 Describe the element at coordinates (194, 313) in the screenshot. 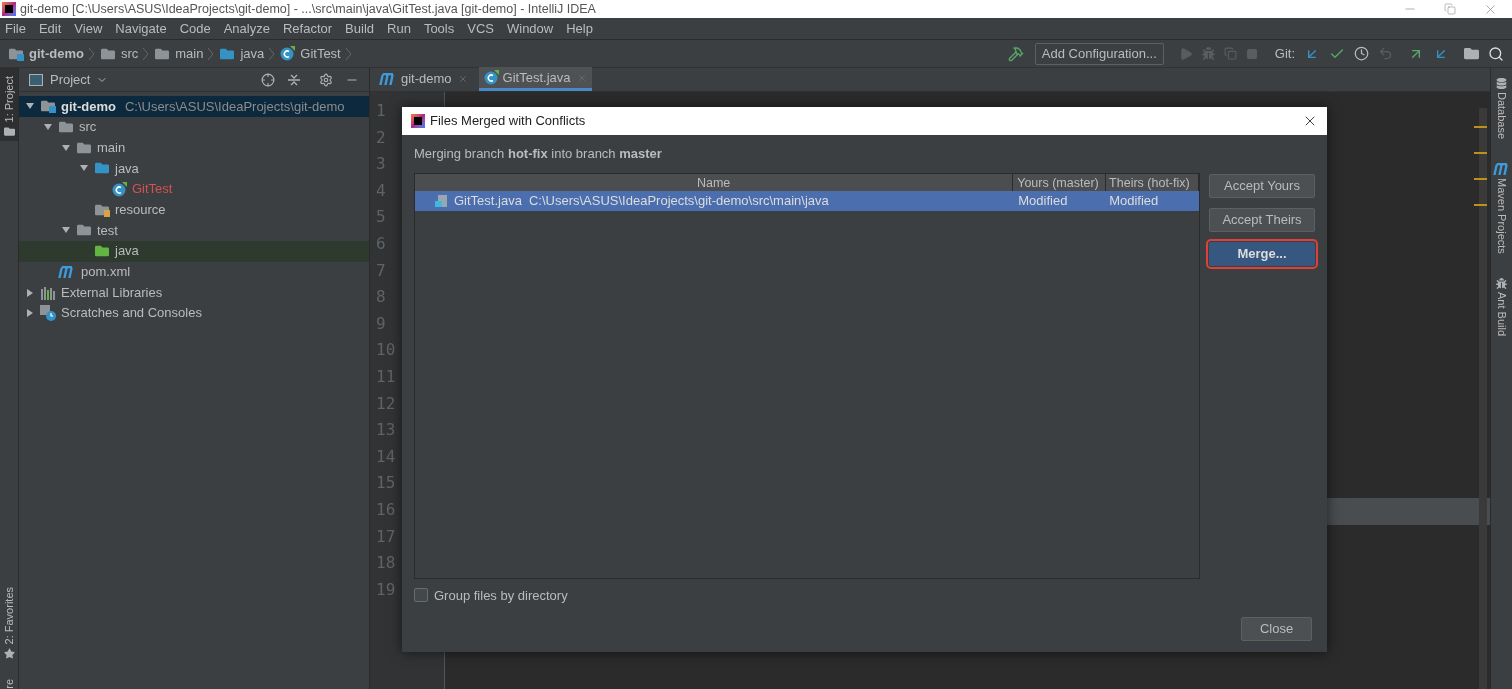

I see `tree-item: Scratches and Consoles` at that location.